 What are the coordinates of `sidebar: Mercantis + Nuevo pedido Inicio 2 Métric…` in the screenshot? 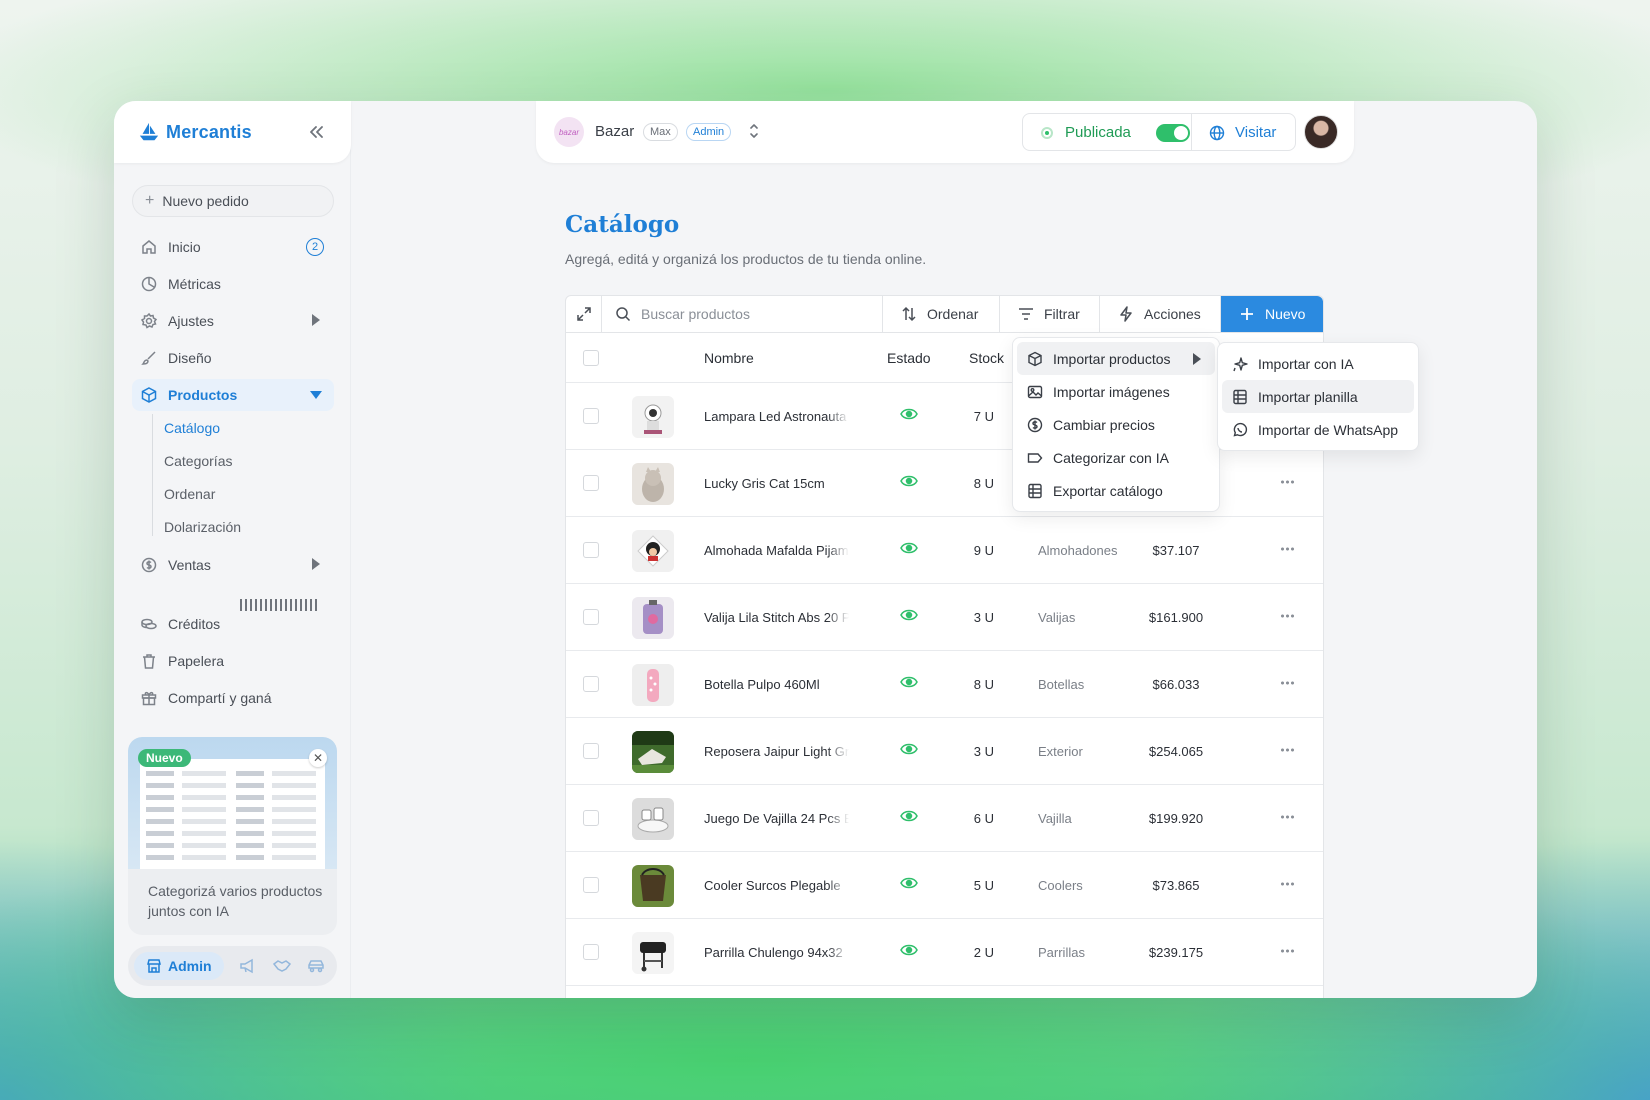 It's located at (232, 549).